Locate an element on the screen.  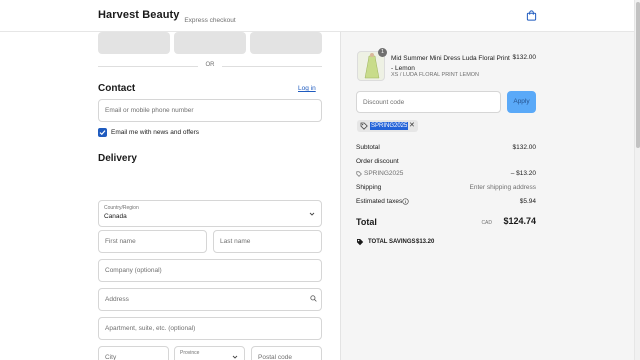
province-select: Province is located at coordinates (209, 353).